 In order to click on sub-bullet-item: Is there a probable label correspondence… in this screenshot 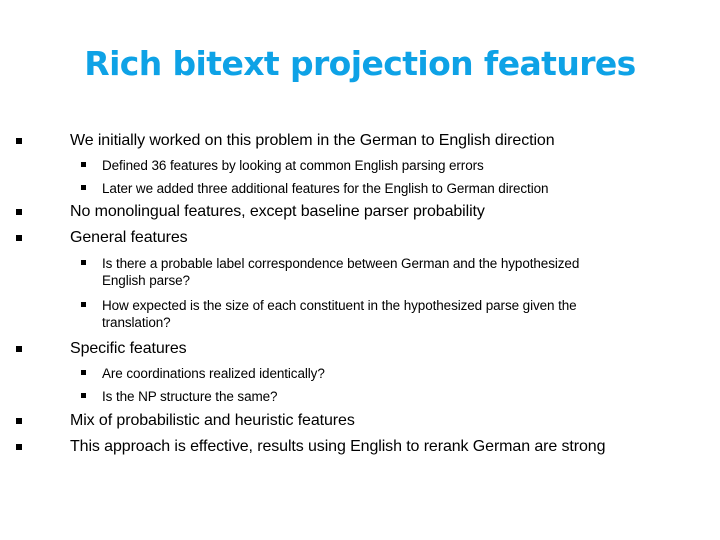, I will do `click(330, 272)`.